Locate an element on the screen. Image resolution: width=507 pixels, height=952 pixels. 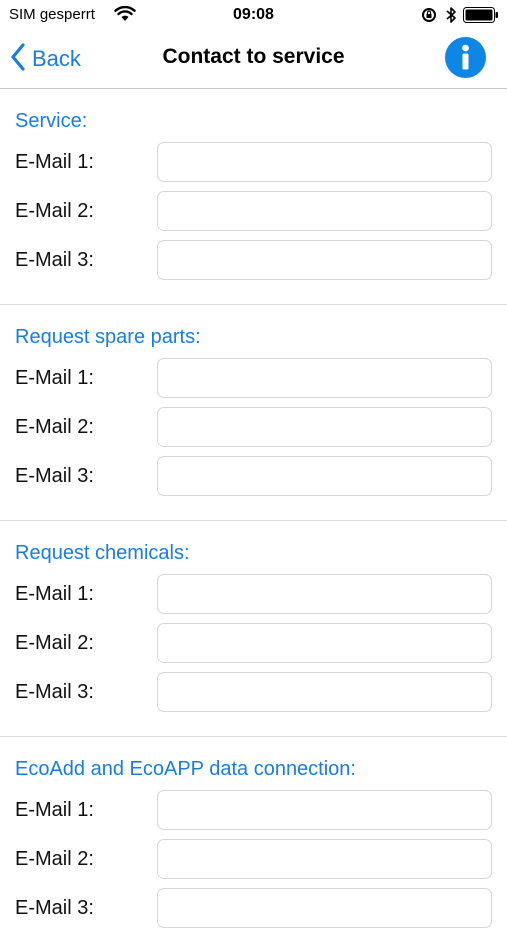
info-icon is located at coordinates (465, 57).